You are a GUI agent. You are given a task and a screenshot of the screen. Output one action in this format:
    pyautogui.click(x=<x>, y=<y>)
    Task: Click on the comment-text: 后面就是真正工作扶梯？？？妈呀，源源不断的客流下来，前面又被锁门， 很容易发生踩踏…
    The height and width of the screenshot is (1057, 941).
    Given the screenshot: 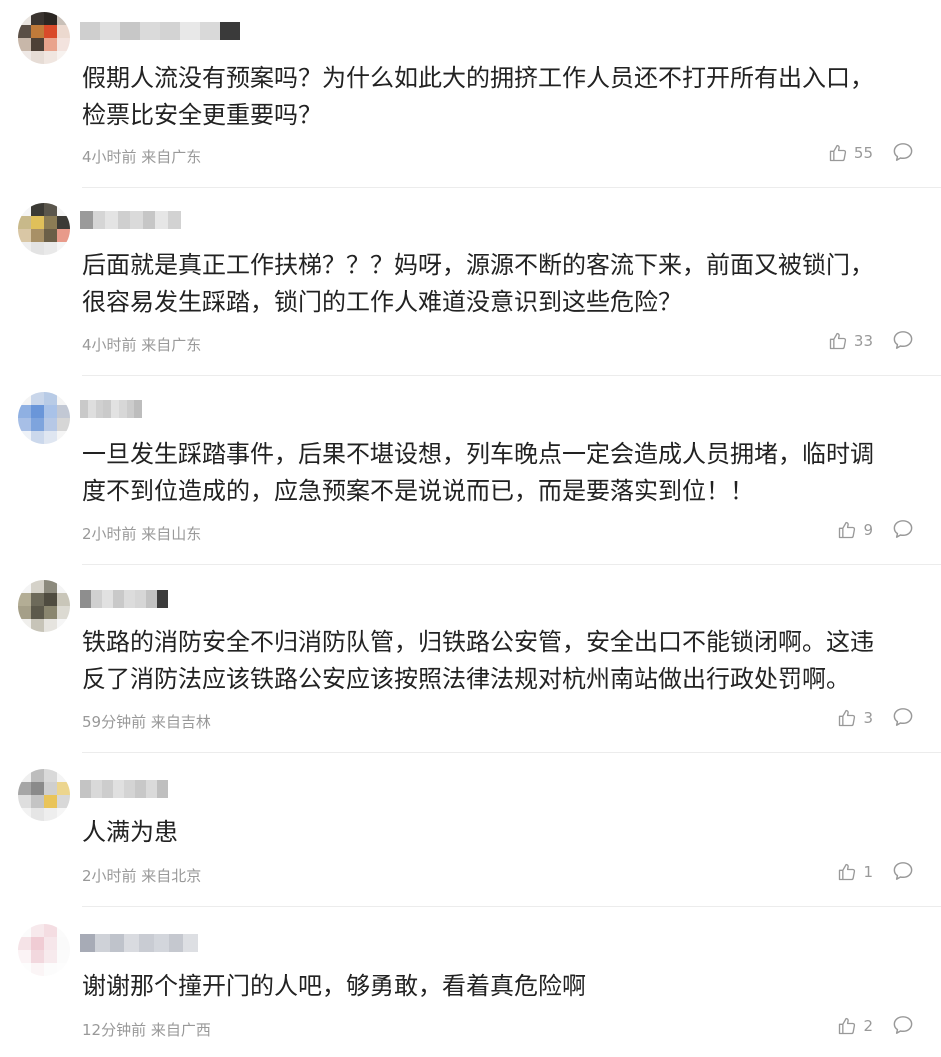 What is the action you would take?
    pyautogui.click(x=501, y=284)
    